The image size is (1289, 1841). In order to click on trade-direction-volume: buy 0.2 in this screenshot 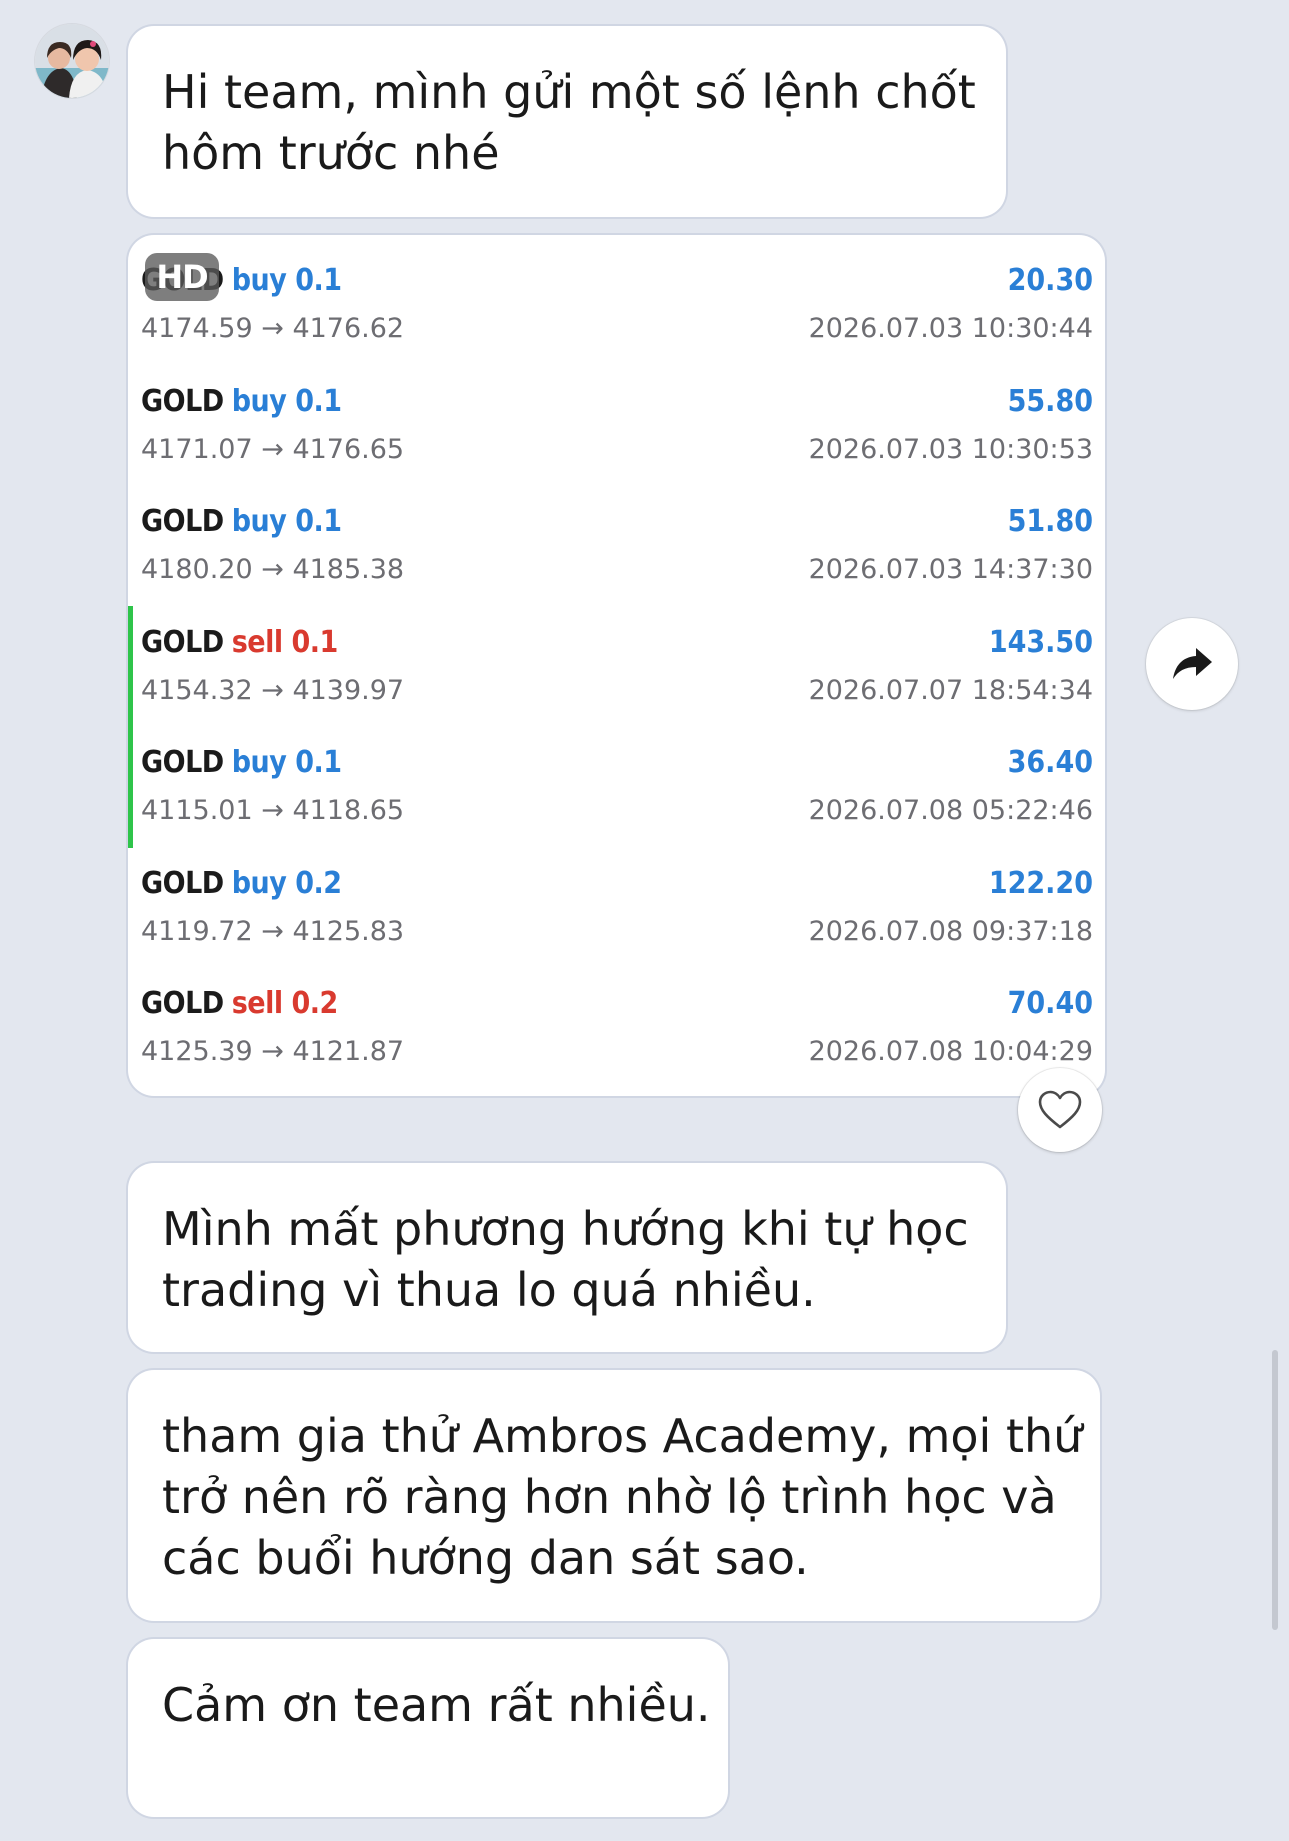, I will do `click(286, 883)`.